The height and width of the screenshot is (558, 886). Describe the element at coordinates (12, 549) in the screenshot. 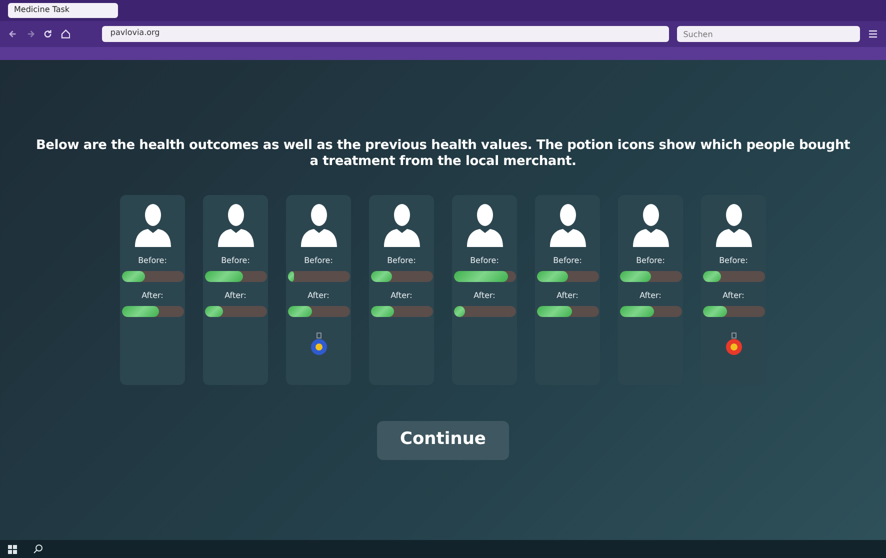

I see `windows-start-icon` at that location.